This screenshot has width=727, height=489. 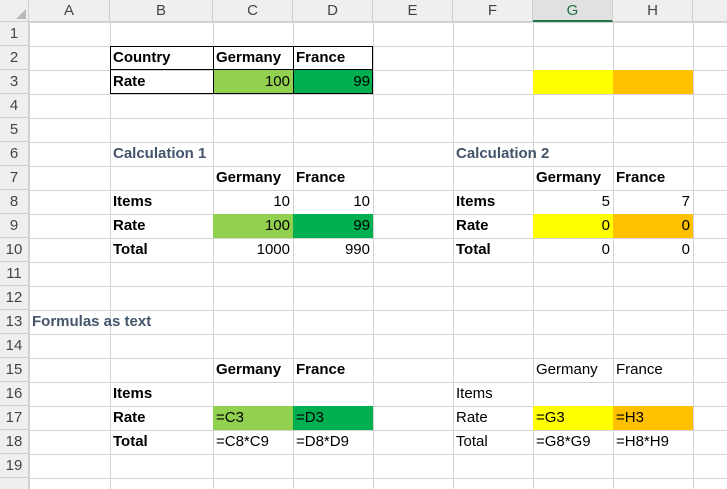 What do you see at coordinates (333, 442) in the screenshot?
I see `formulas-left-total-france: =D8*D9` at bounding box center [333, 442].